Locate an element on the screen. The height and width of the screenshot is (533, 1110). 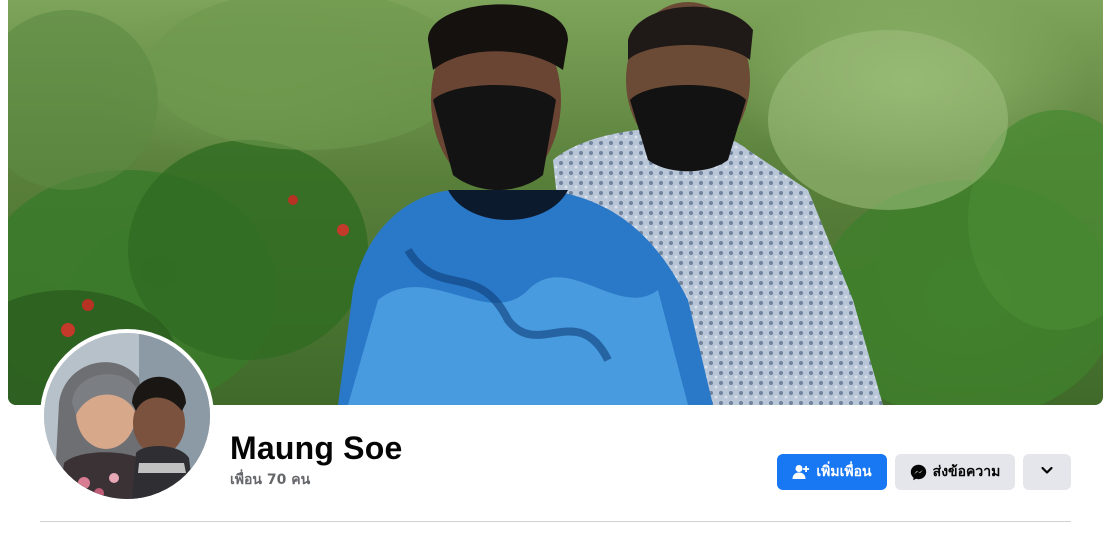
messenger-icon is located at coordinates (918, 472).